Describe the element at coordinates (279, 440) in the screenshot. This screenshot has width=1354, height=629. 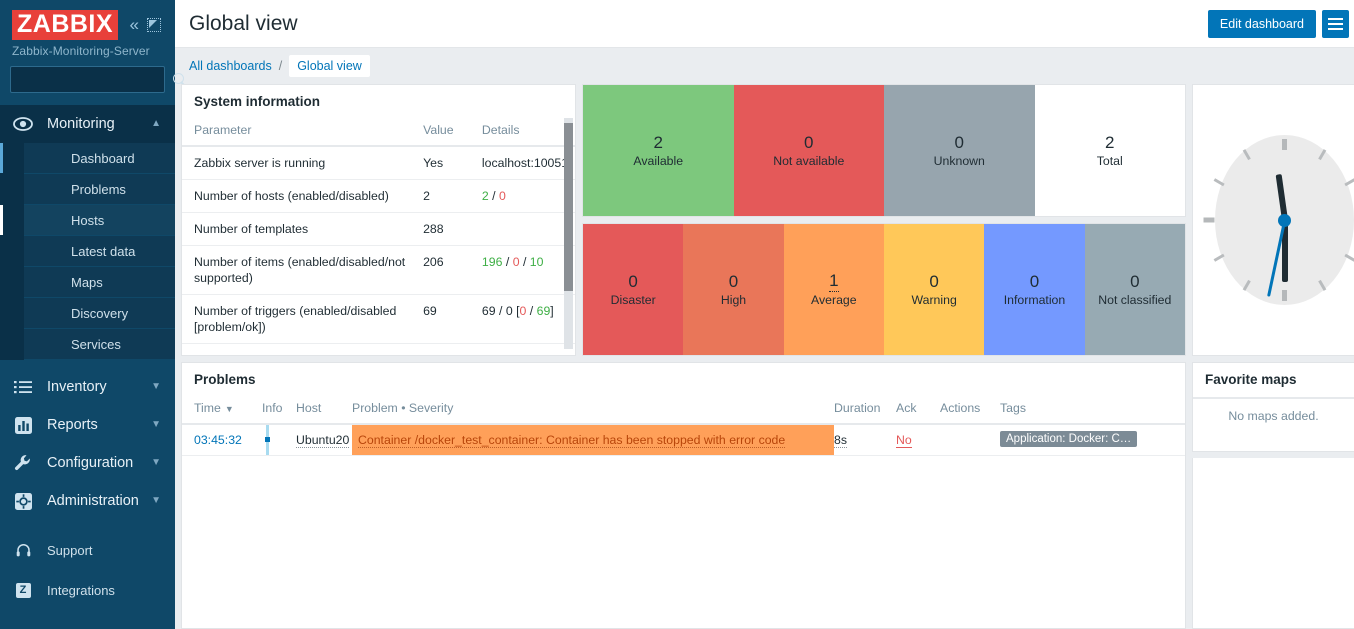
I see `cell-info` at that location.